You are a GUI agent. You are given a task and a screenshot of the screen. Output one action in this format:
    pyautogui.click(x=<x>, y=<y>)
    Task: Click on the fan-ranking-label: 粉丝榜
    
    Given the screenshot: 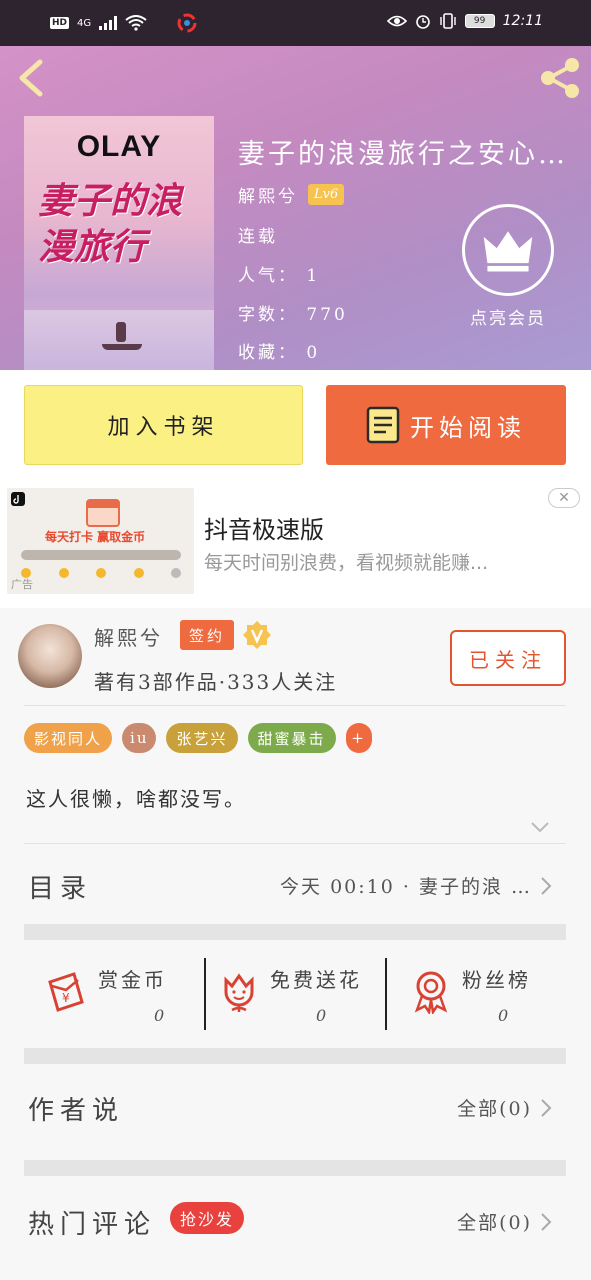 What is the action you would take?
    pyautogui.click(x=496, y=980)
    